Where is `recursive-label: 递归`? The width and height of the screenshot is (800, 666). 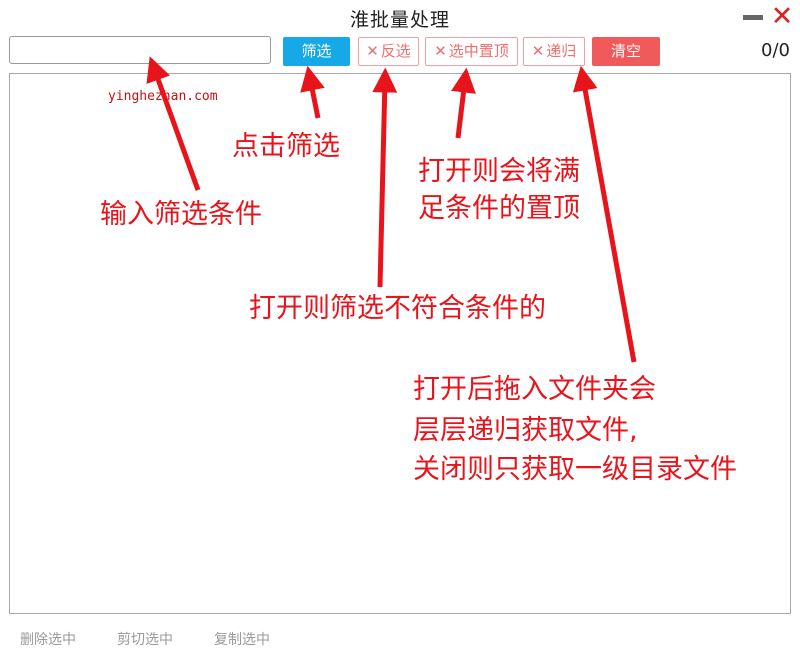 recursive-label: 递归 is located at coordinates (561, 51).